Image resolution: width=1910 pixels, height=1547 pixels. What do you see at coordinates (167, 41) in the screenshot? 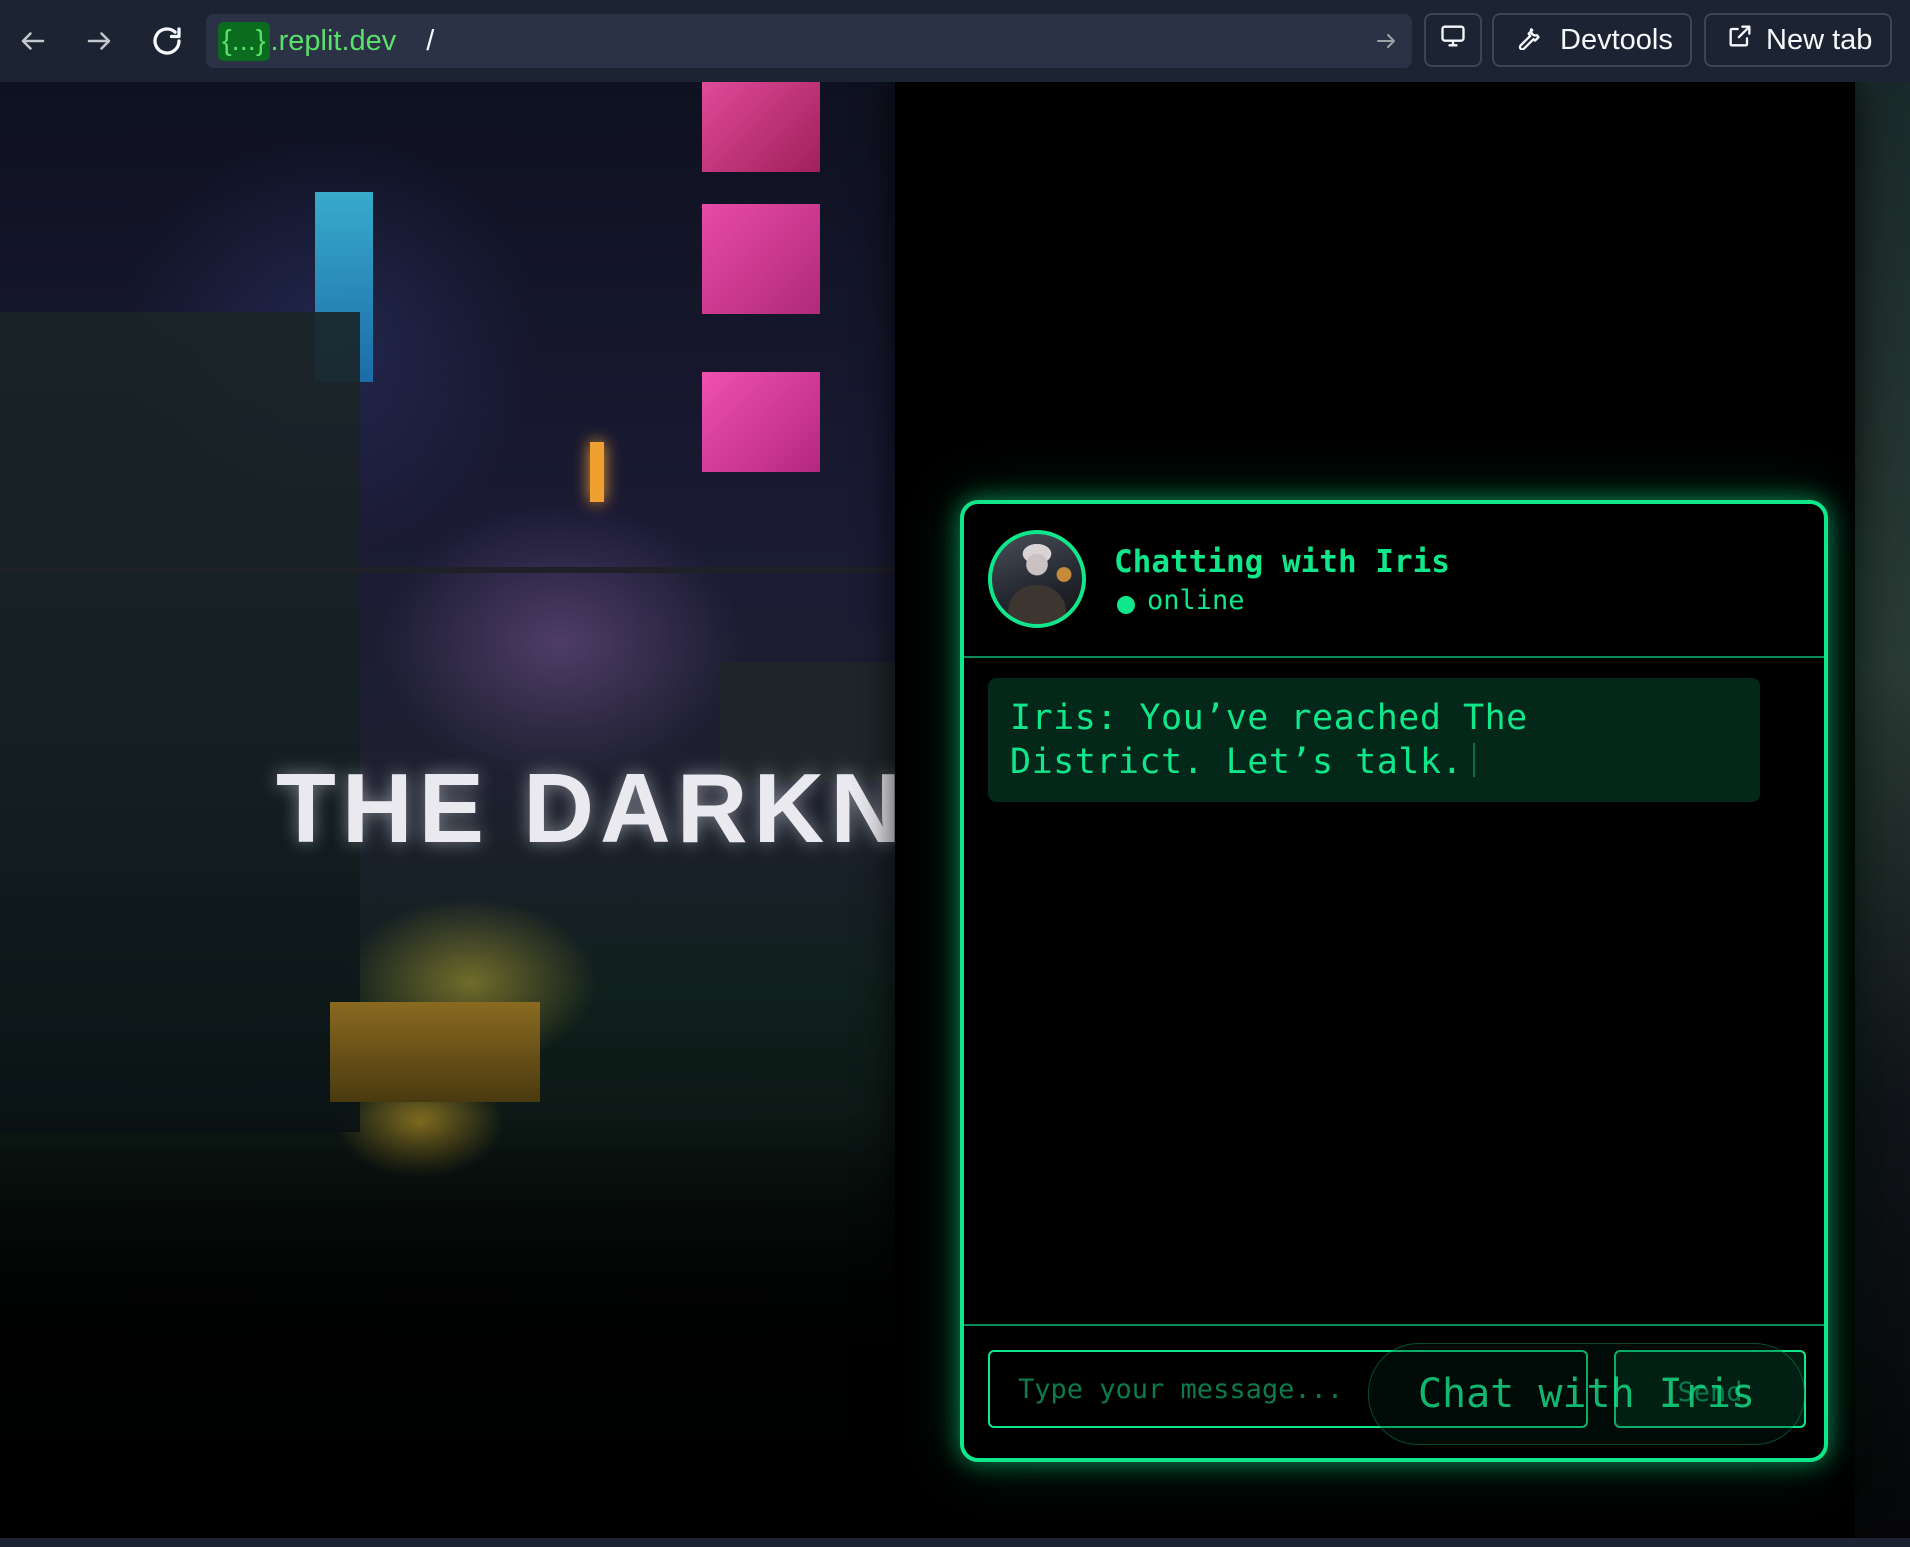
I see `reload-icon` at bounding box center [167, 41].